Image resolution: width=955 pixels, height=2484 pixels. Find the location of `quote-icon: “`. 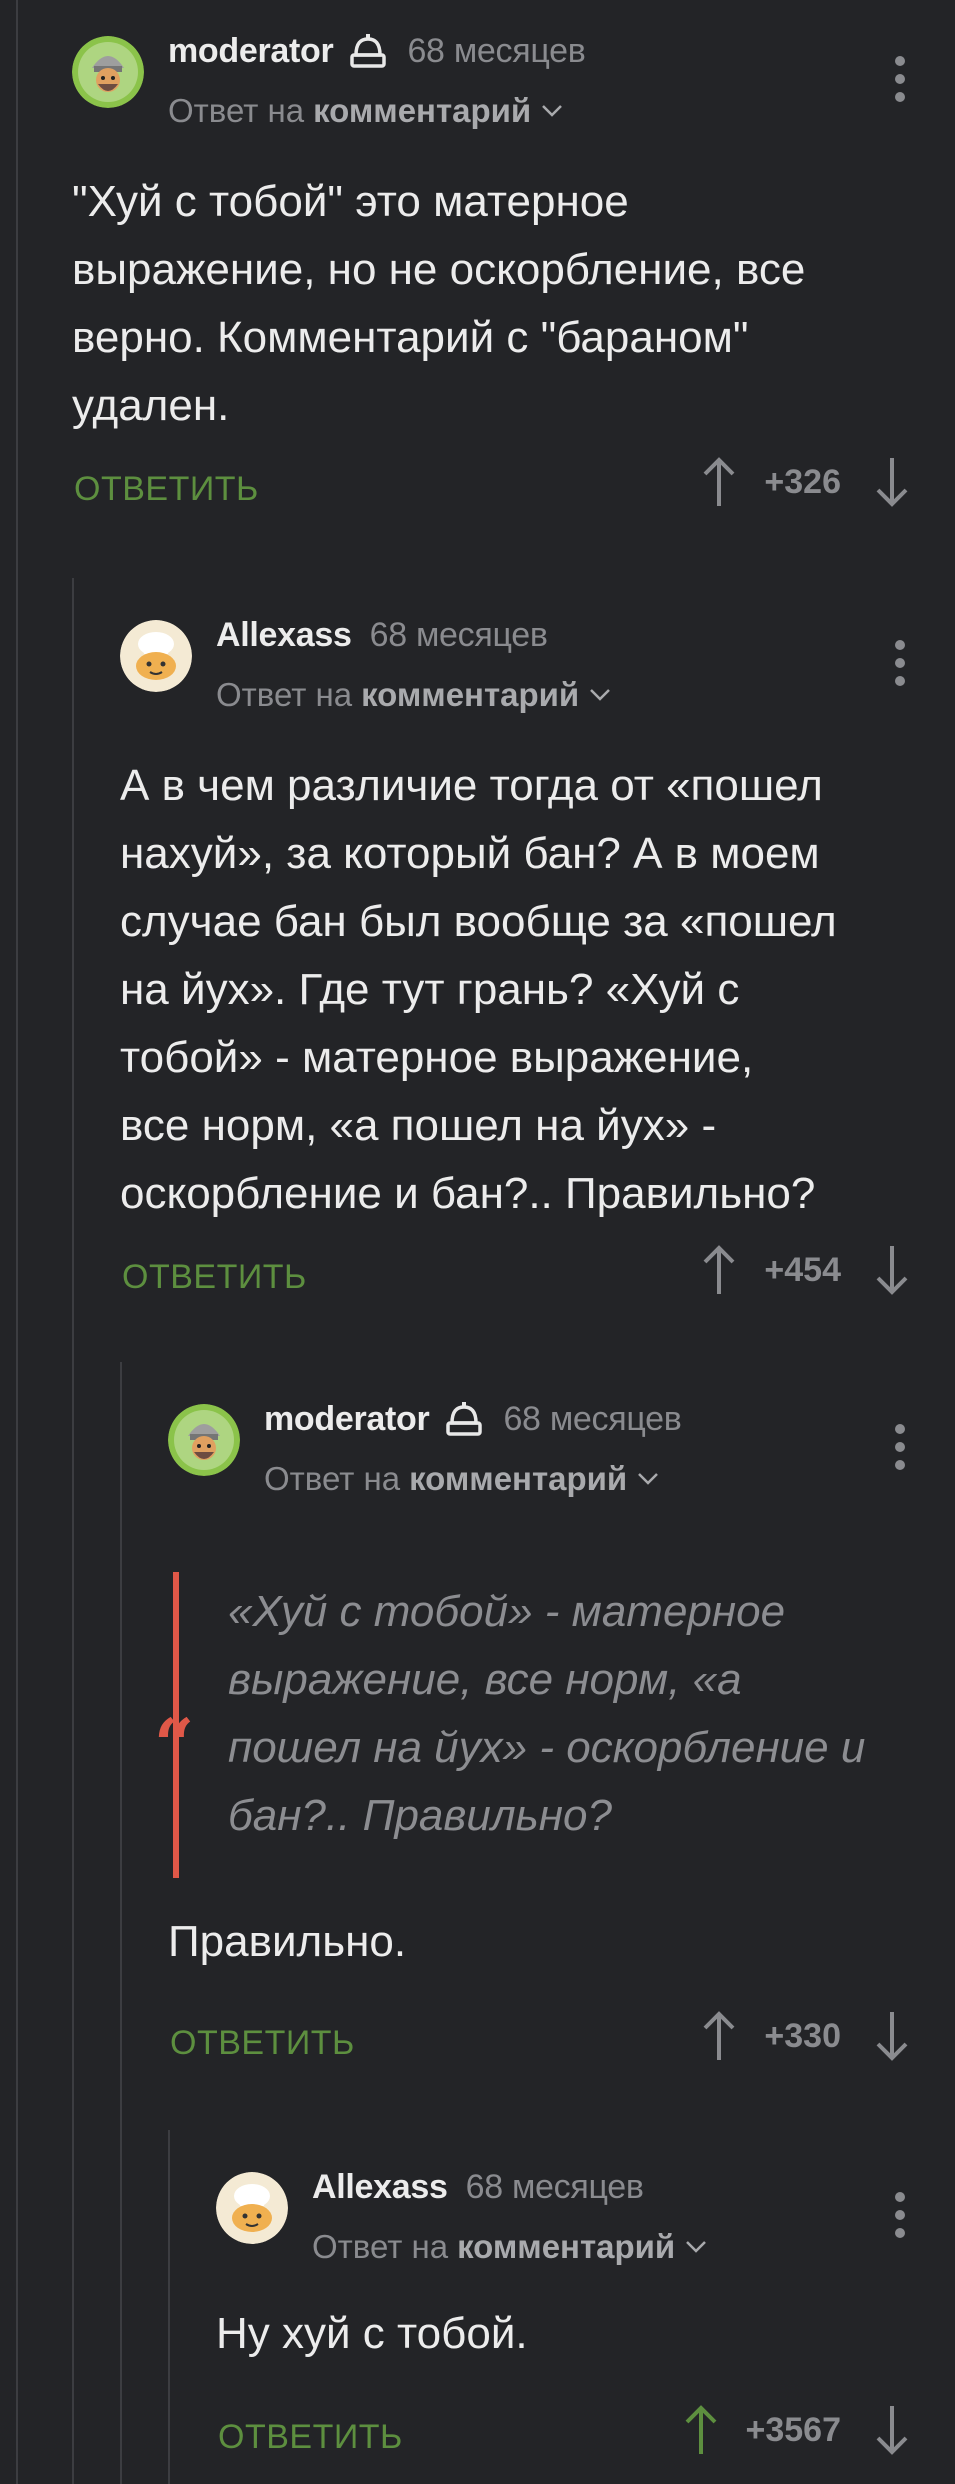

quote-icon: “ is located at coordinates (174, 1744).